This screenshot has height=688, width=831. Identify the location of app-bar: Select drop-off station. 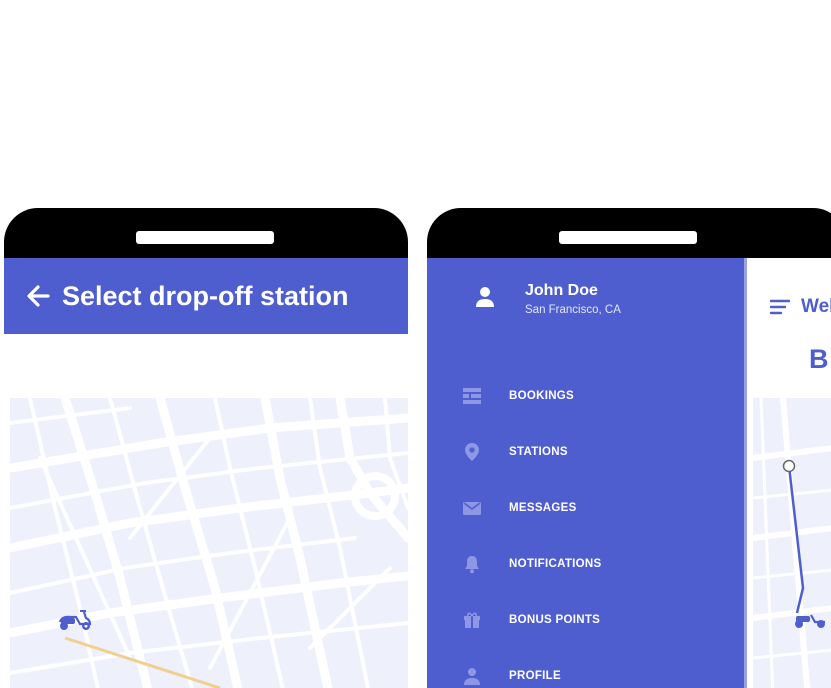
(206, 296).